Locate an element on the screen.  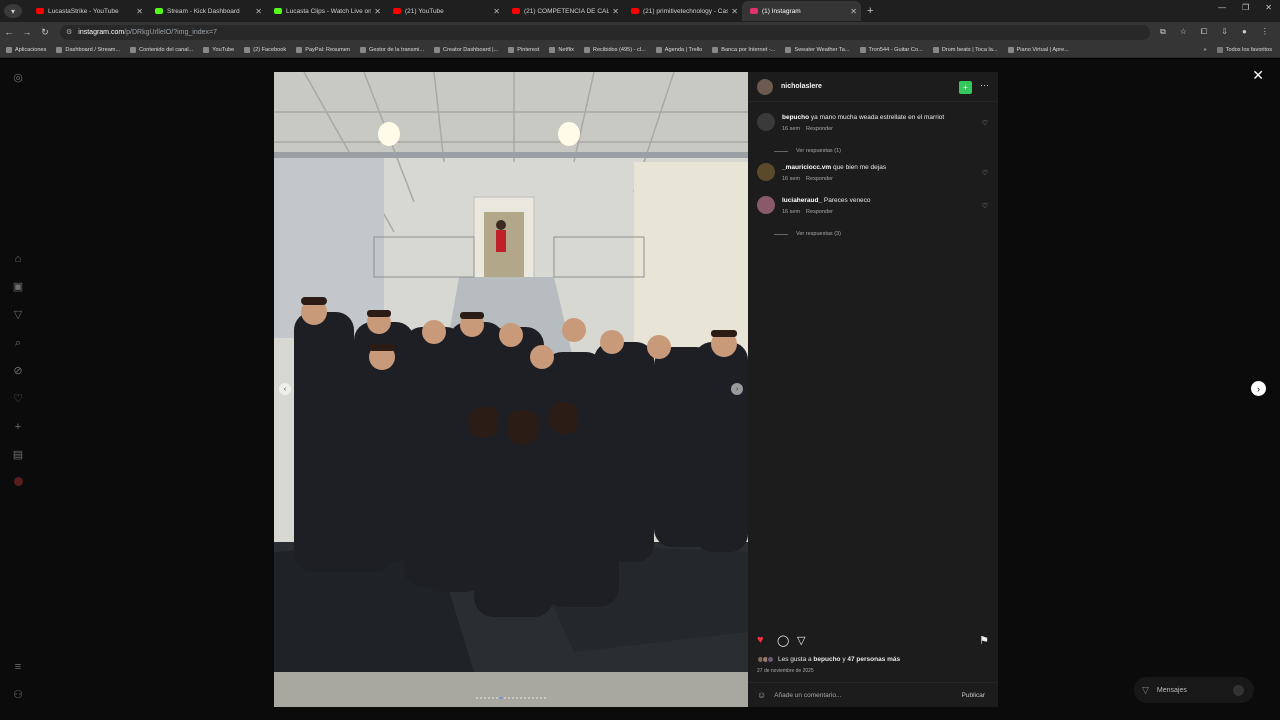
forward-icon: → is located at coordinates (27, 32).